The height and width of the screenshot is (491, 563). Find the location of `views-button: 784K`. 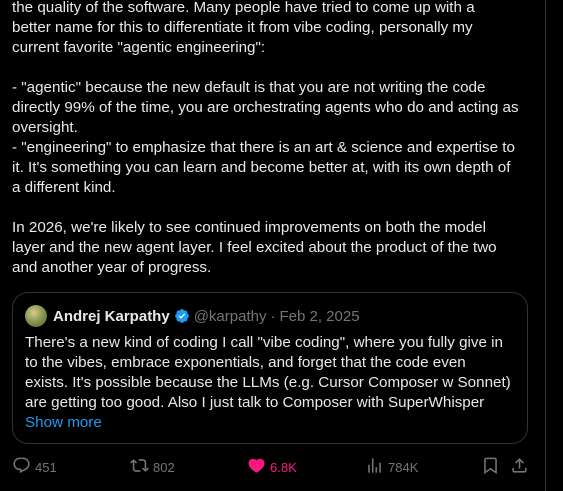

views-button: 784K is located at coordinates (391, 467).